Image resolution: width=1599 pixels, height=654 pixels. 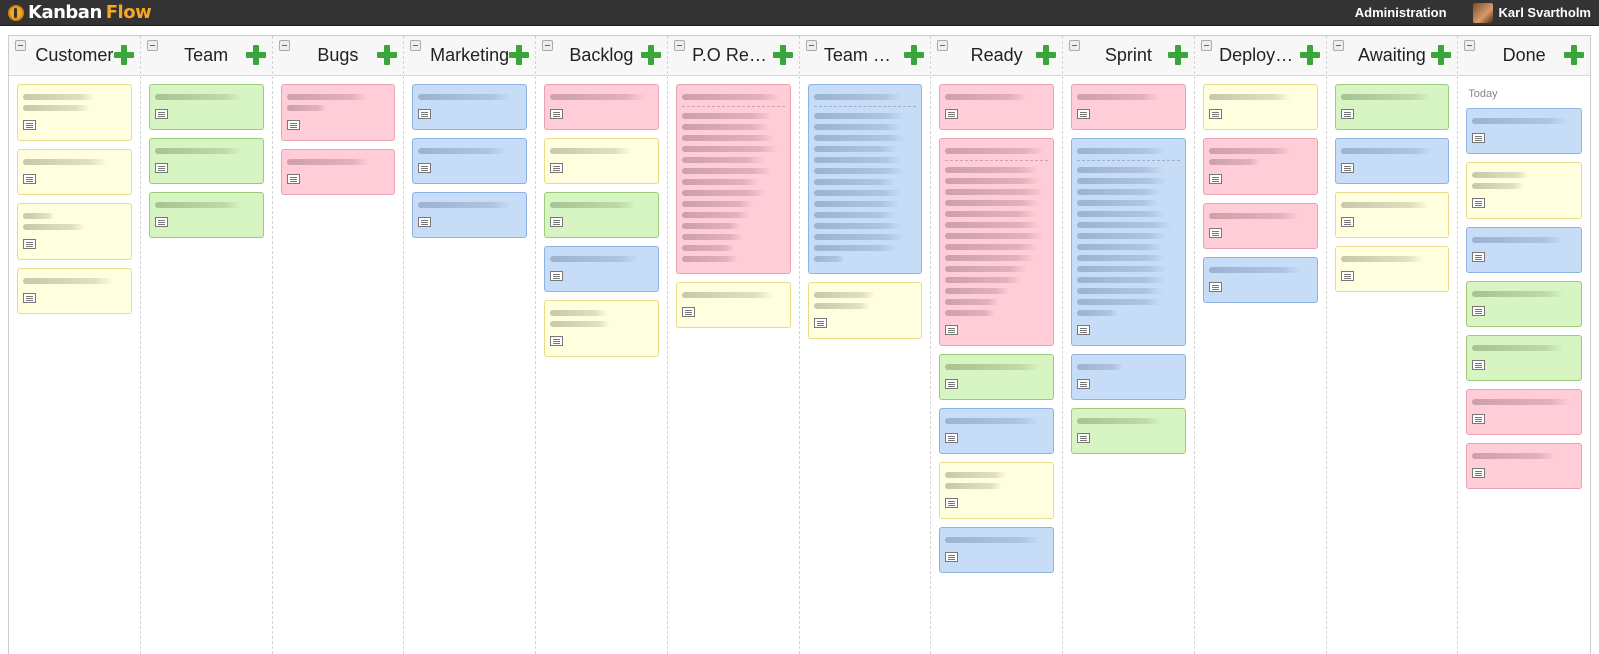 What do you see at coordinates (470, 55) in the screenshot?
I see `column-title: Marketing` at bounding box center [470, 55].